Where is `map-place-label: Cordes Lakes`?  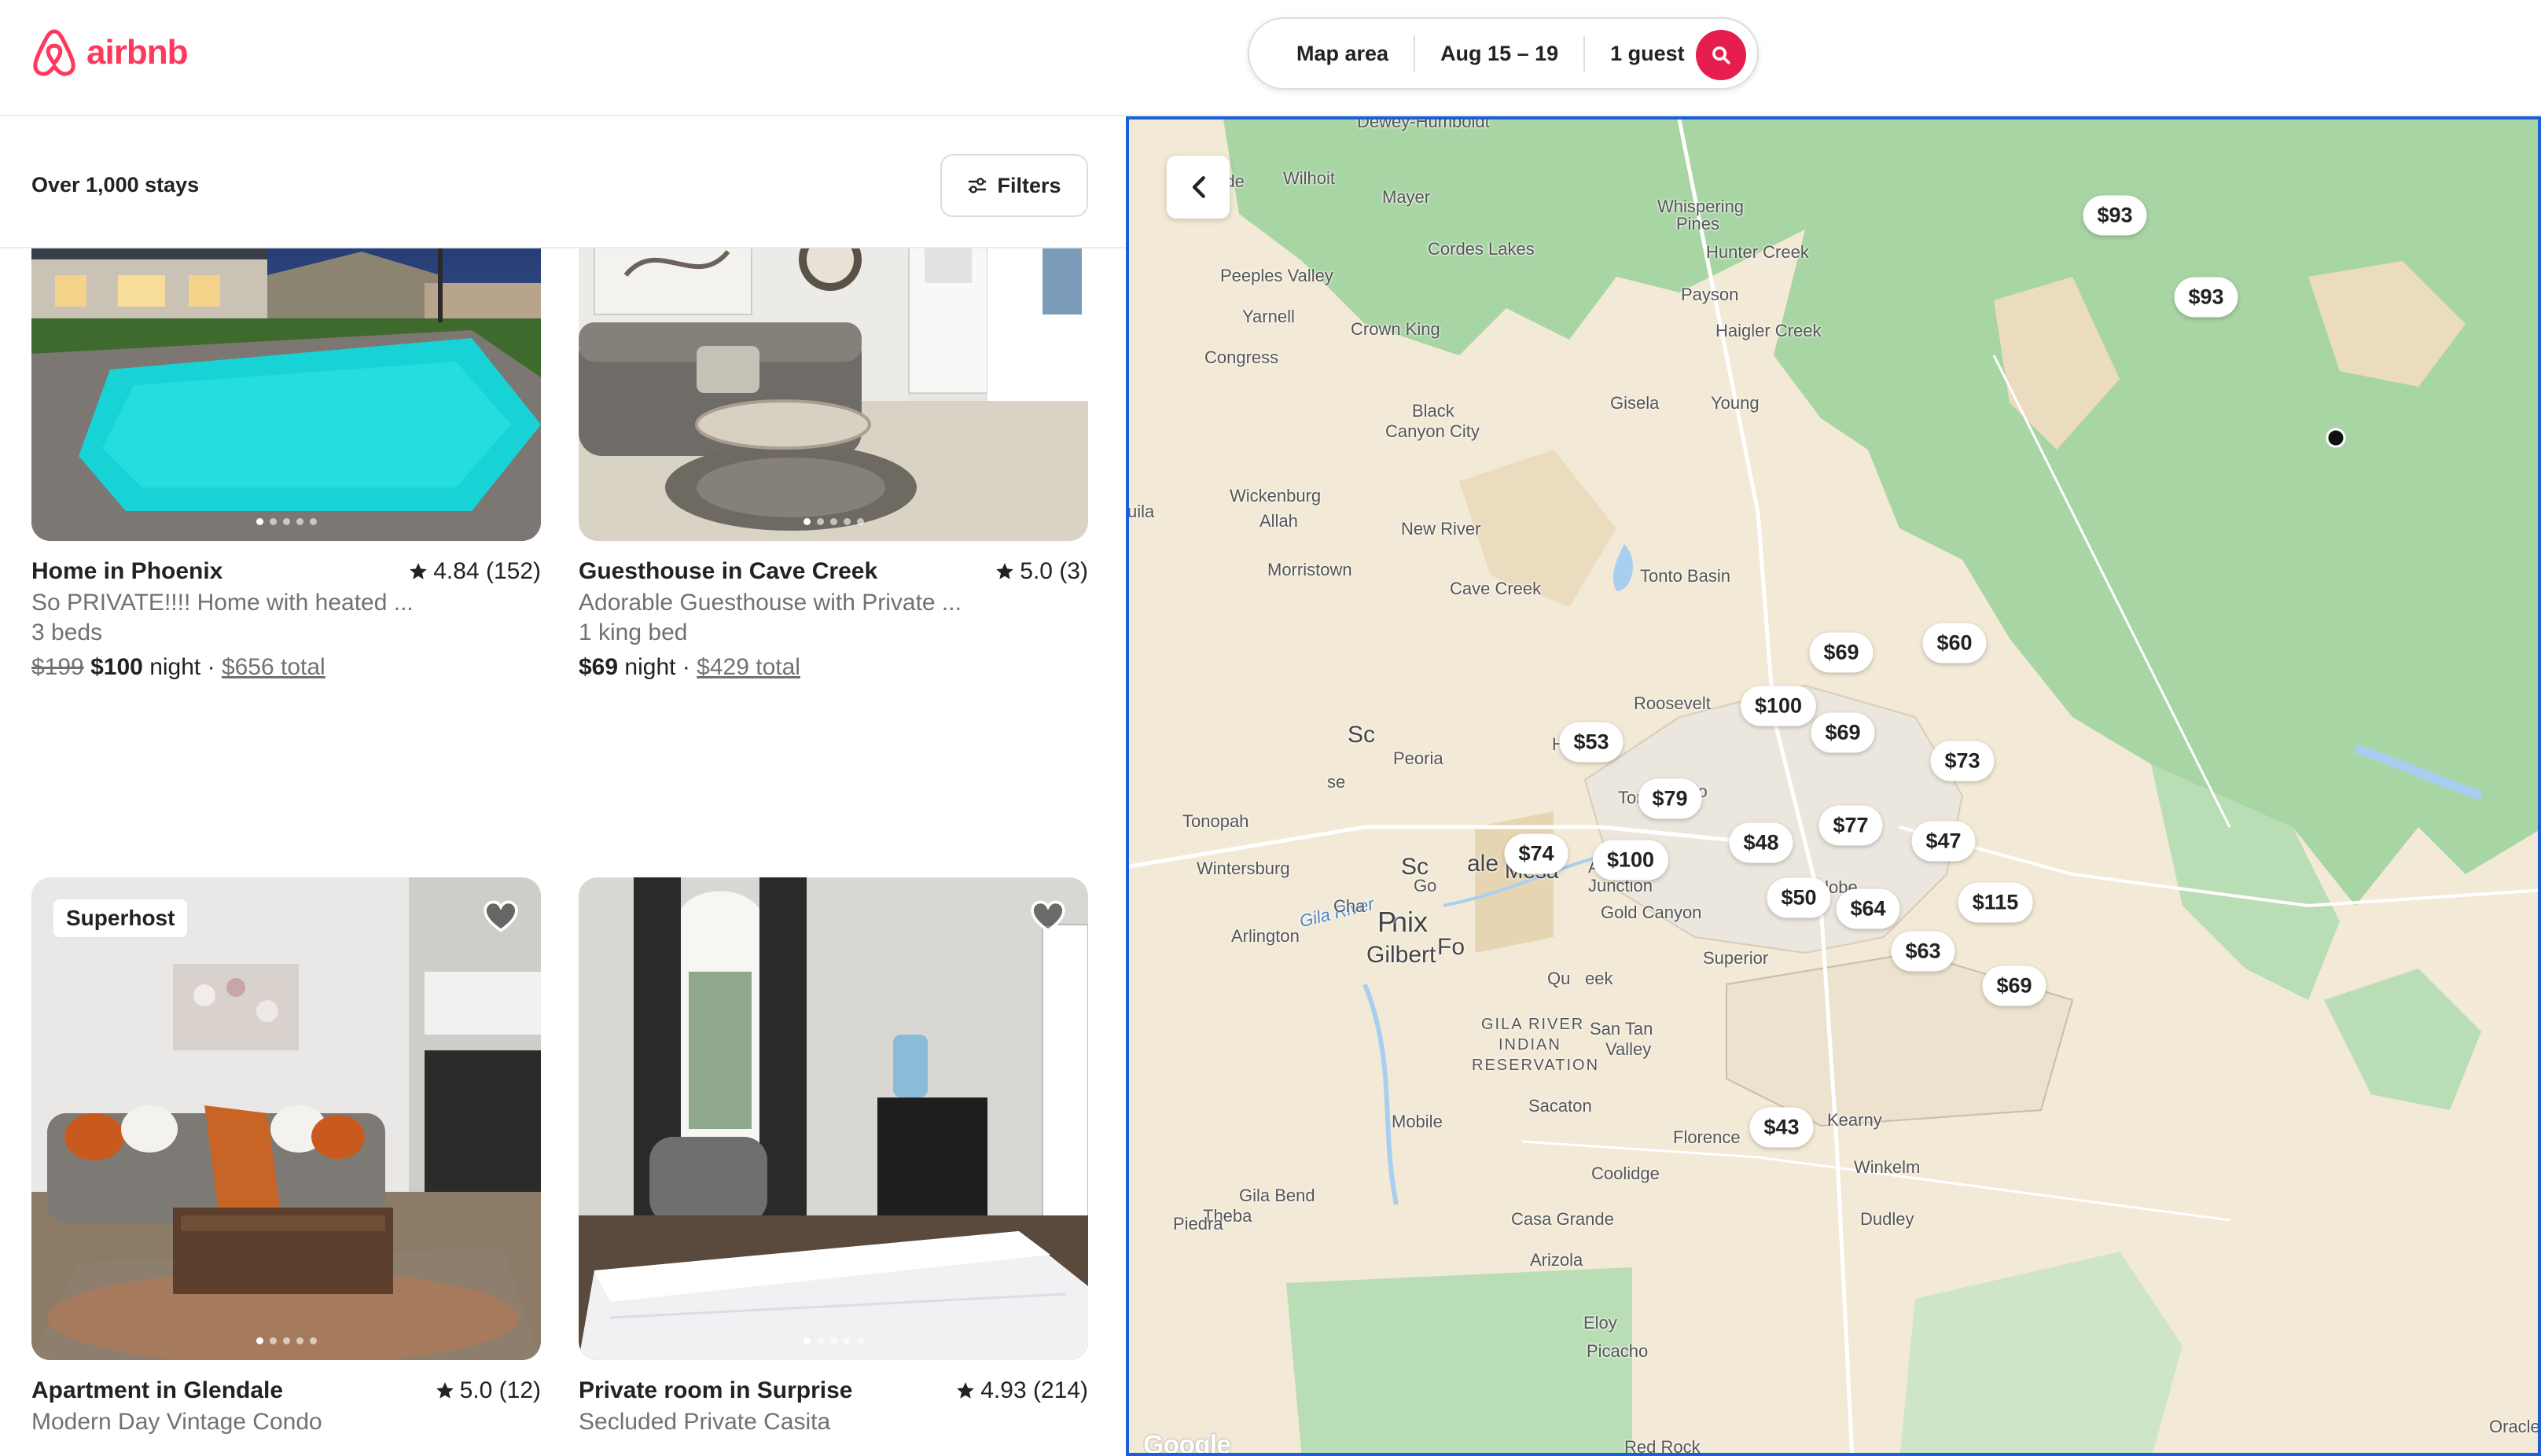
map-place-label: Cordes Lakes is located at coordinates (1481, 249).